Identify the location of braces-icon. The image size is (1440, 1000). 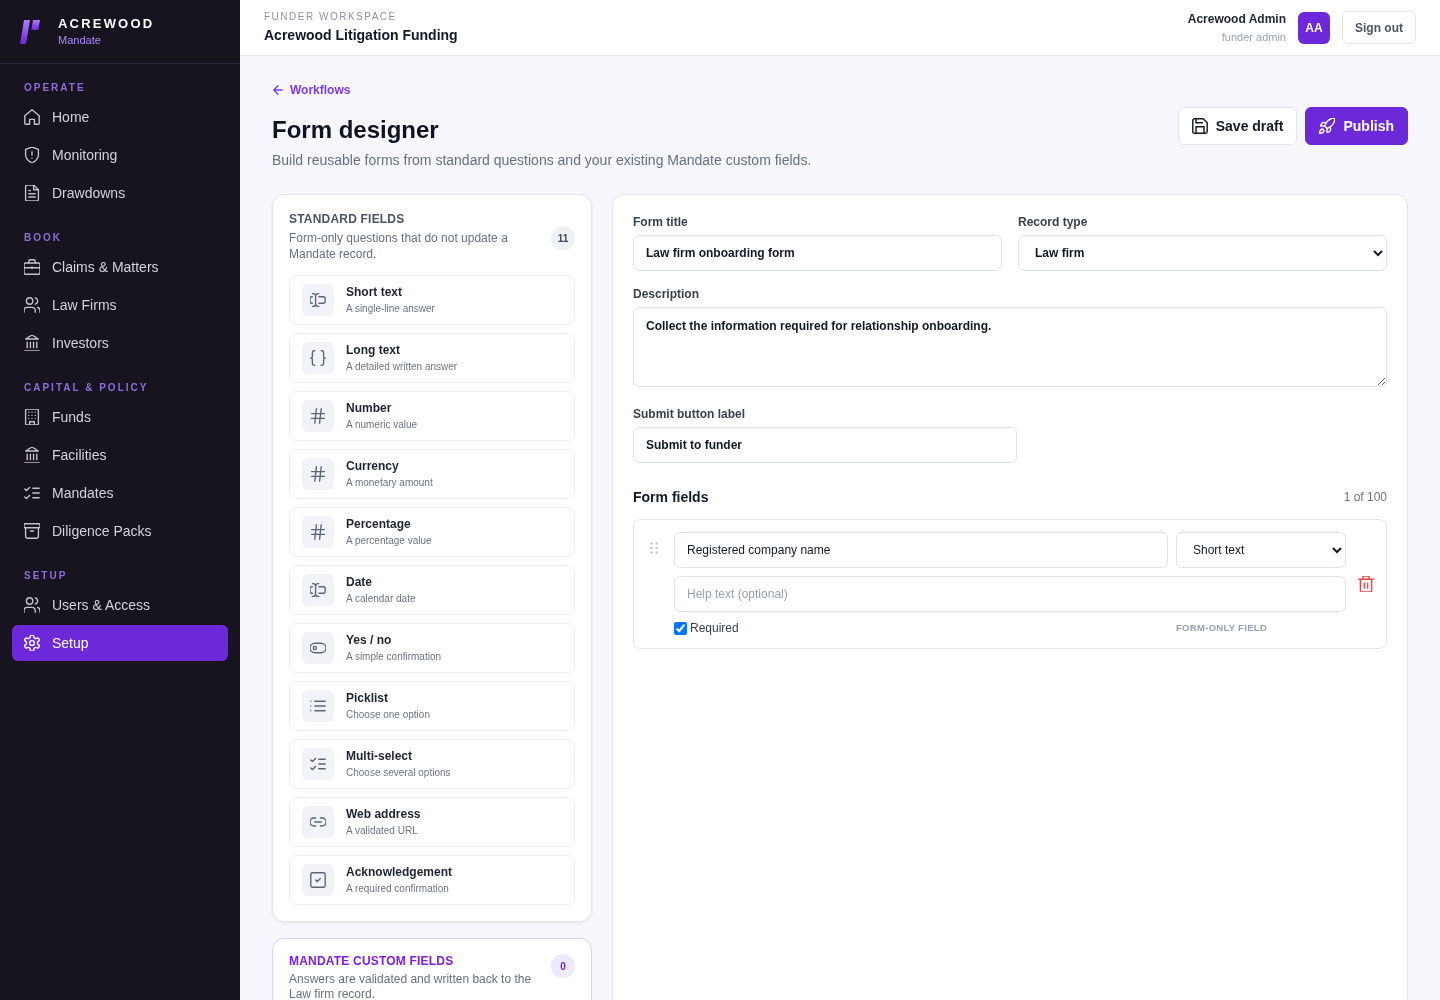
(318, 358).